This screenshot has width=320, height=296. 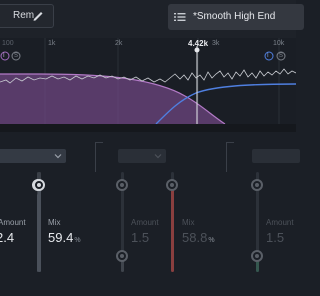 I want to click on band-marker-label-3: I, so click(x=268, y=56).